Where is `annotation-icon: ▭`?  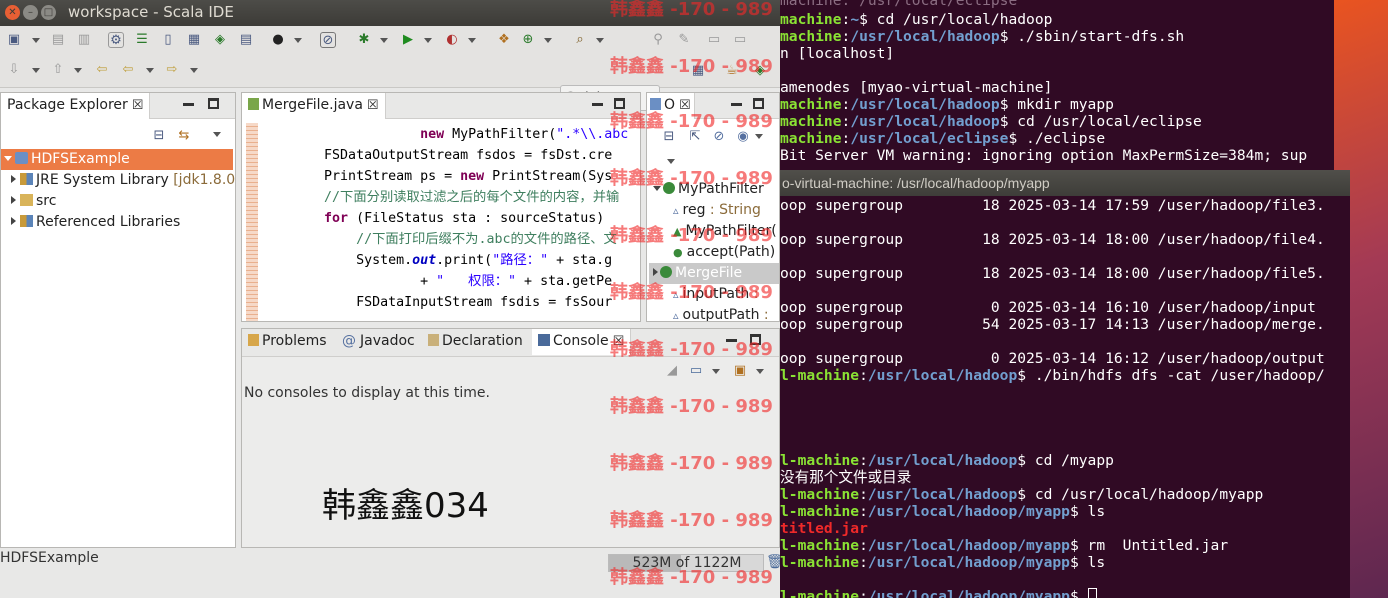
annotation-icon: ▭ is located at coordinates (714, 40).